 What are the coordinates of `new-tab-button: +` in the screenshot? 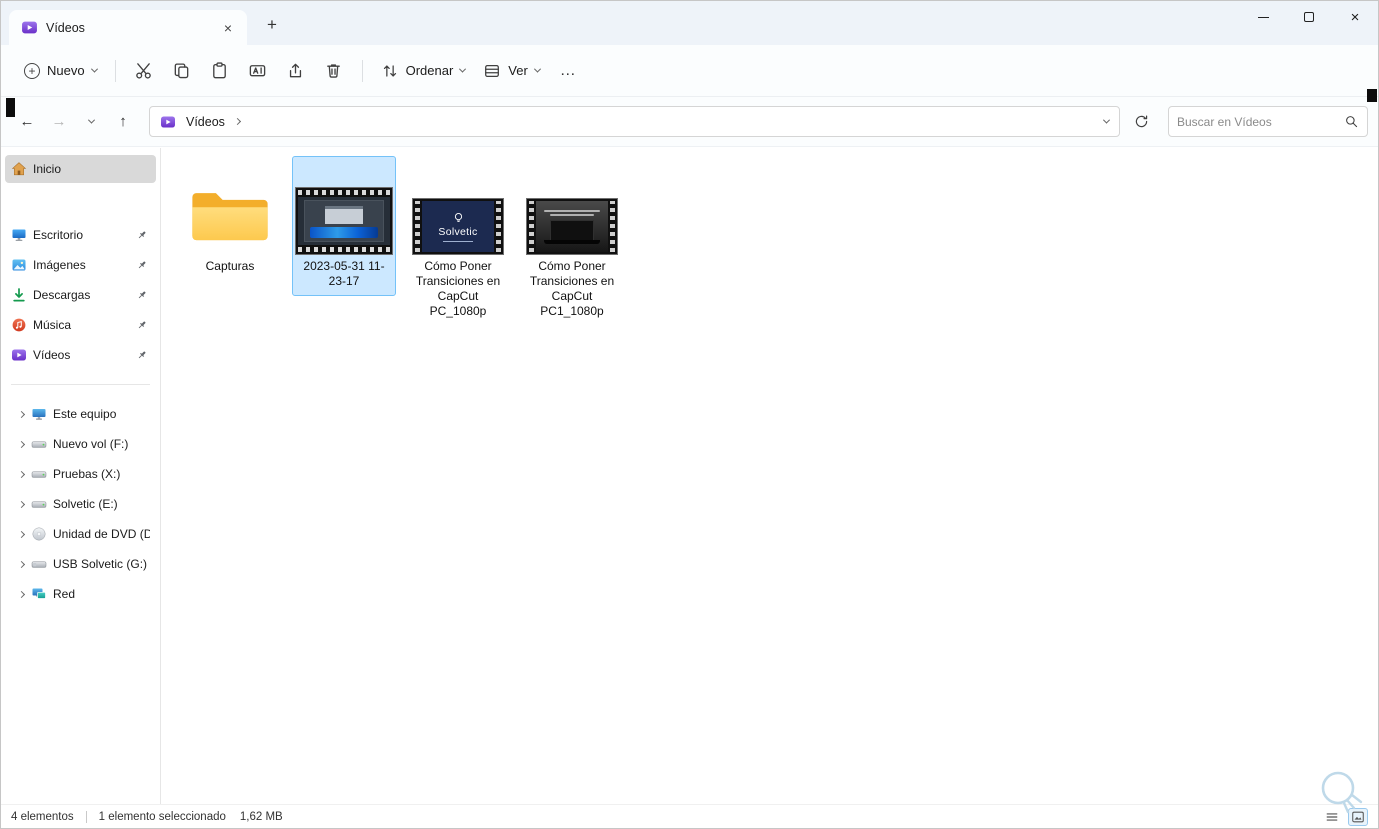 It's located at (272, 25).